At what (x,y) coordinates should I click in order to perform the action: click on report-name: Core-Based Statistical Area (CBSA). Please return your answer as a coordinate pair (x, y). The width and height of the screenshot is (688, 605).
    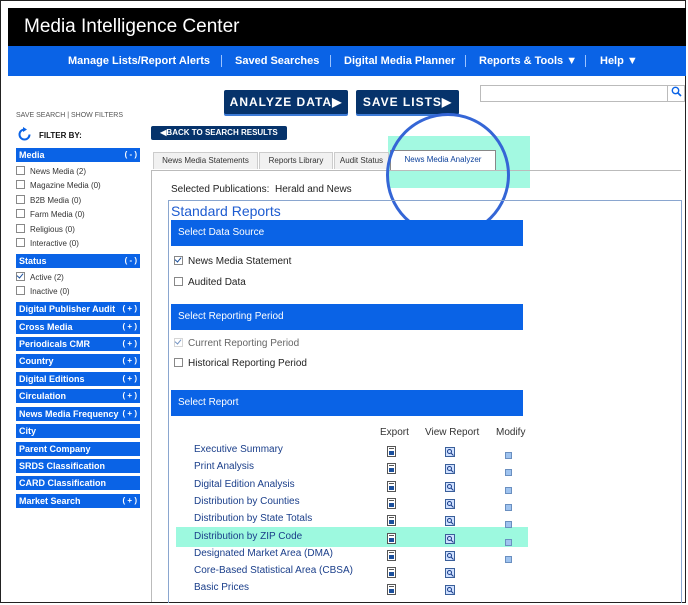
    Looking at the image, I should click on (273, 571).